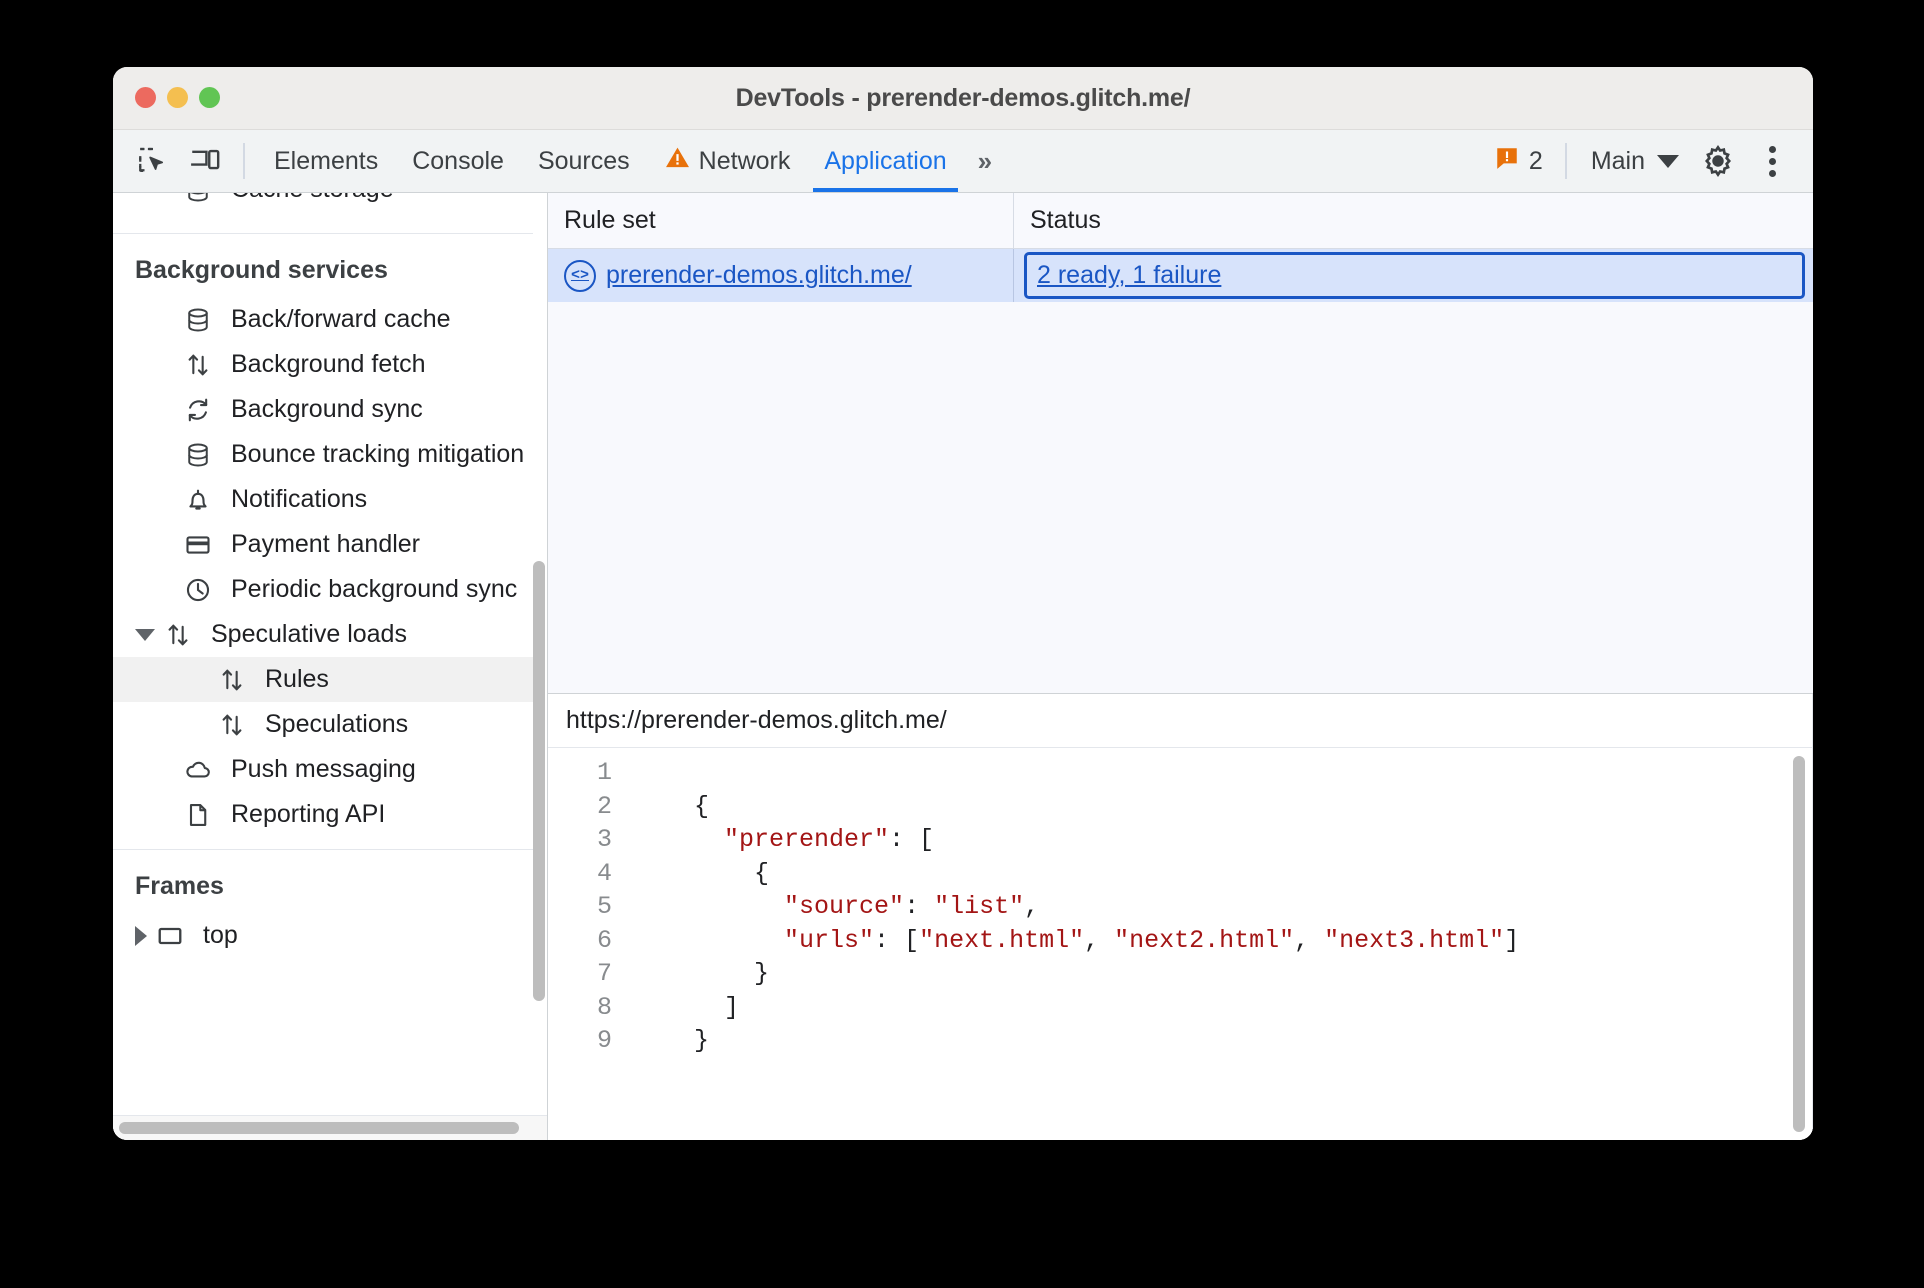  Describe the element at coordinates (604, 973) in the screenshot. I see `line-number: 7` at that location.